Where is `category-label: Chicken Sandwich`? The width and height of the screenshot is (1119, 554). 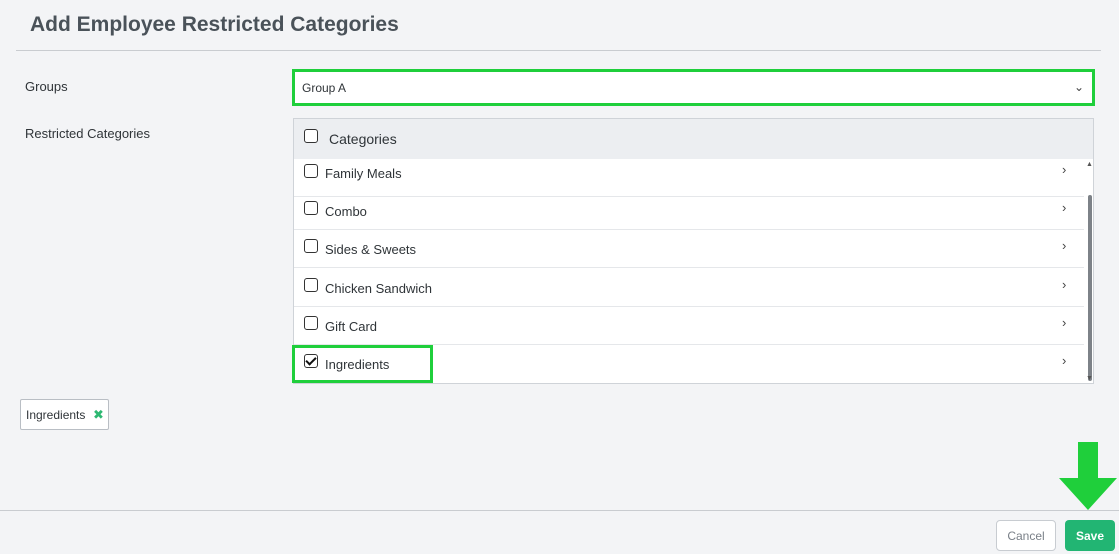 category-label: Chicken Sandwich is located at coordinates (378, 288).